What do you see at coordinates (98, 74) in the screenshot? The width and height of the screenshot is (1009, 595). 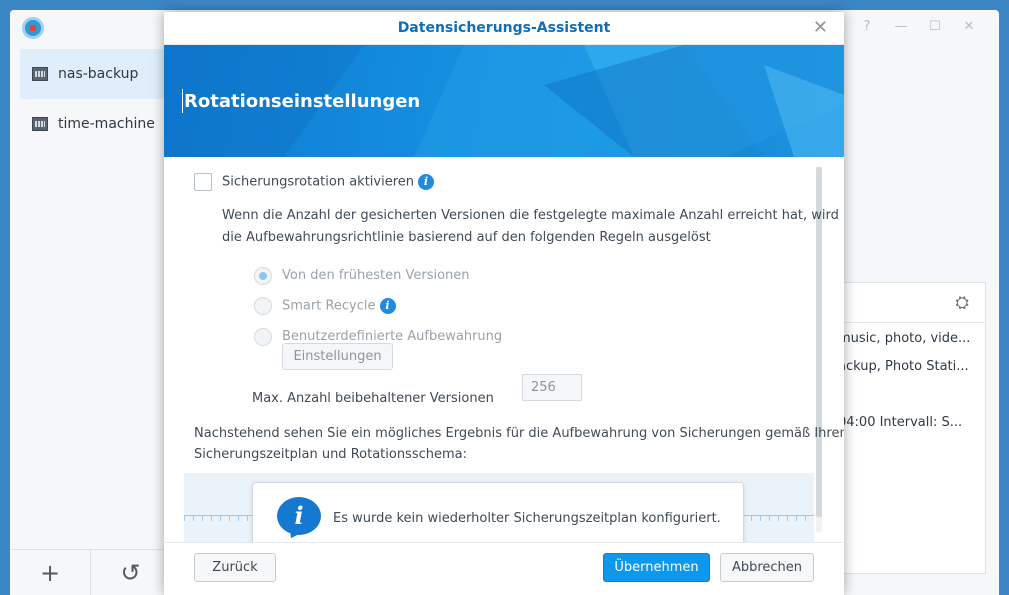 I see `sidebar-item-label: nas-backup` at bounding box center [98, 74].